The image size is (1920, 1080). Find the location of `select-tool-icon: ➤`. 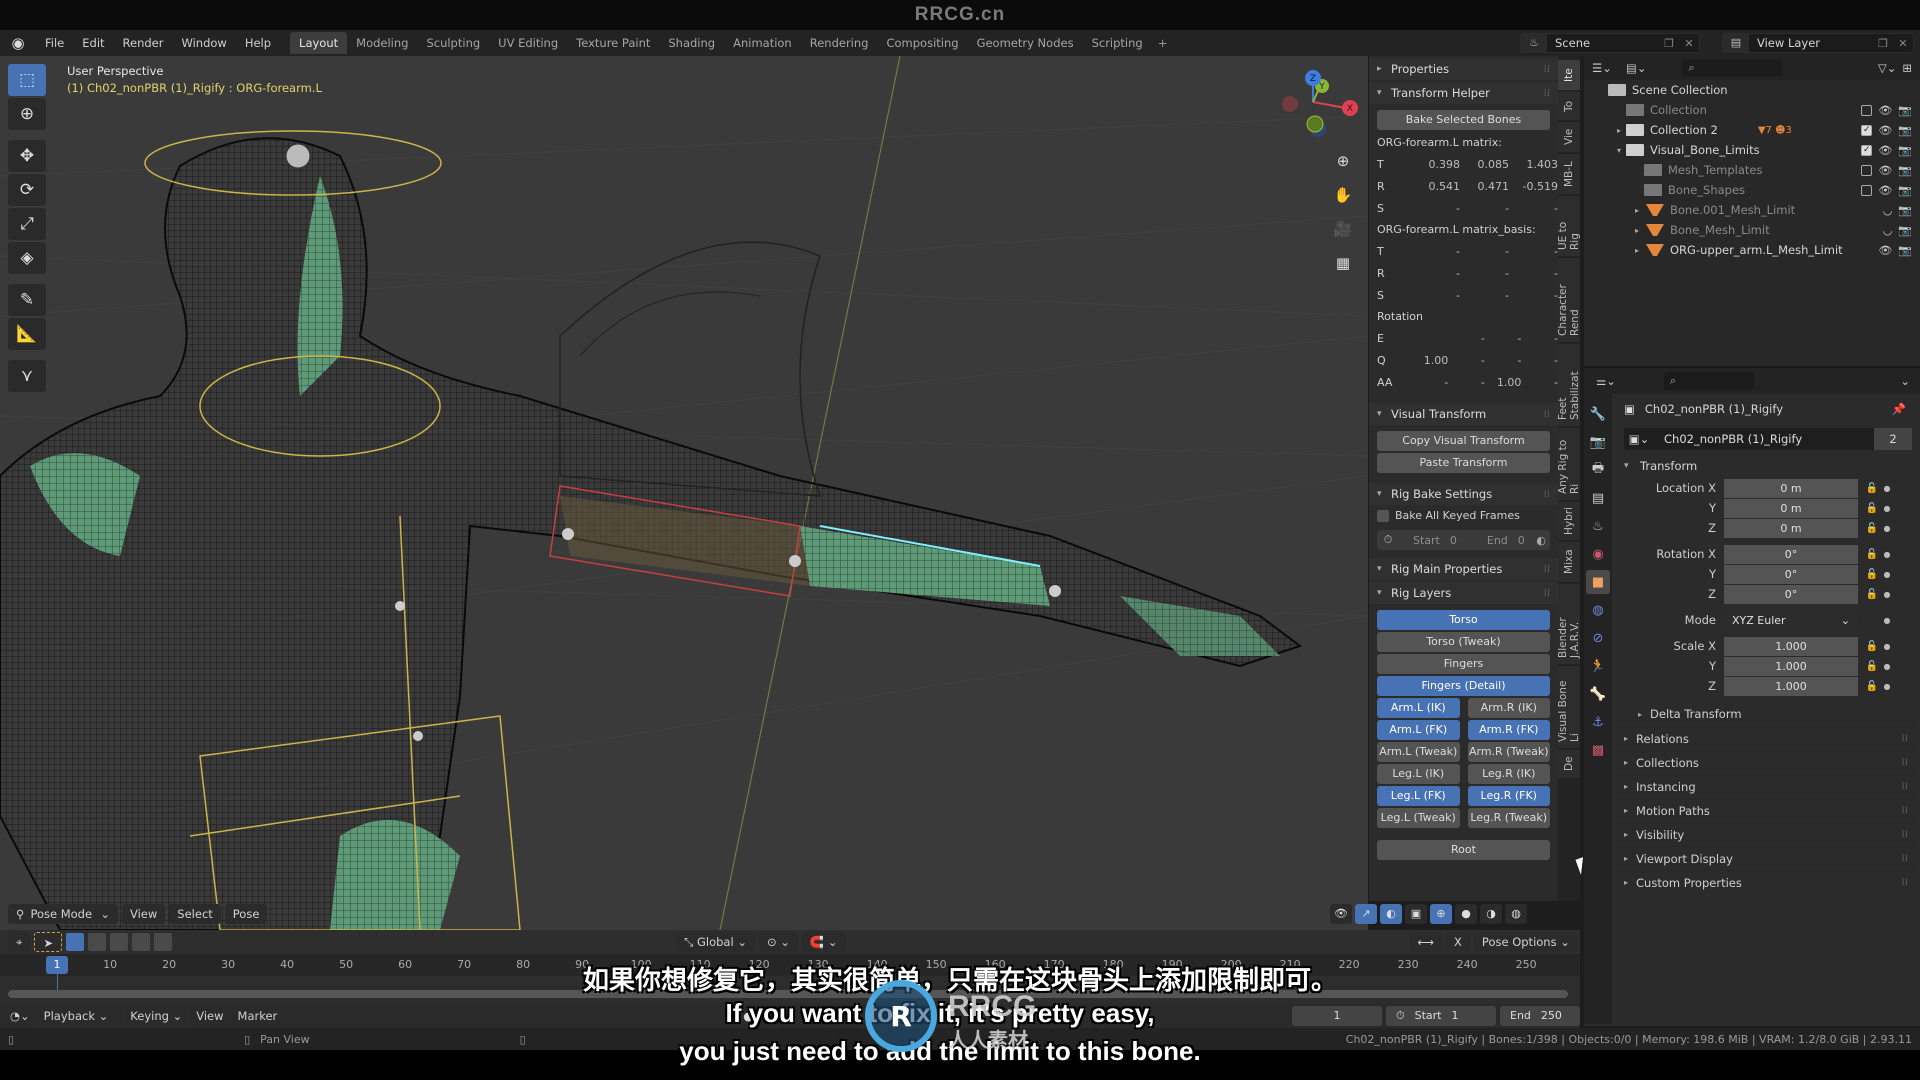

select-tool-icon: ➤ is located at coordinates (48, 942).